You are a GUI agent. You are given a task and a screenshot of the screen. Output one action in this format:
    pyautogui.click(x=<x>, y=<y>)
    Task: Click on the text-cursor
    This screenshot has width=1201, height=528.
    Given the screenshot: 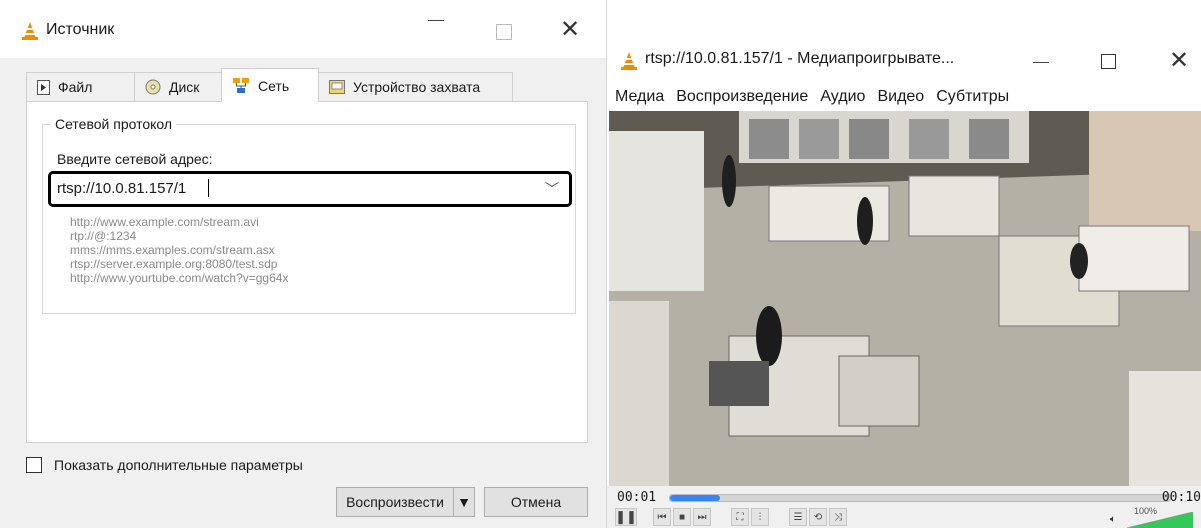 What is the action you would take?
    pyautogui.click(x=208, y=188)
    